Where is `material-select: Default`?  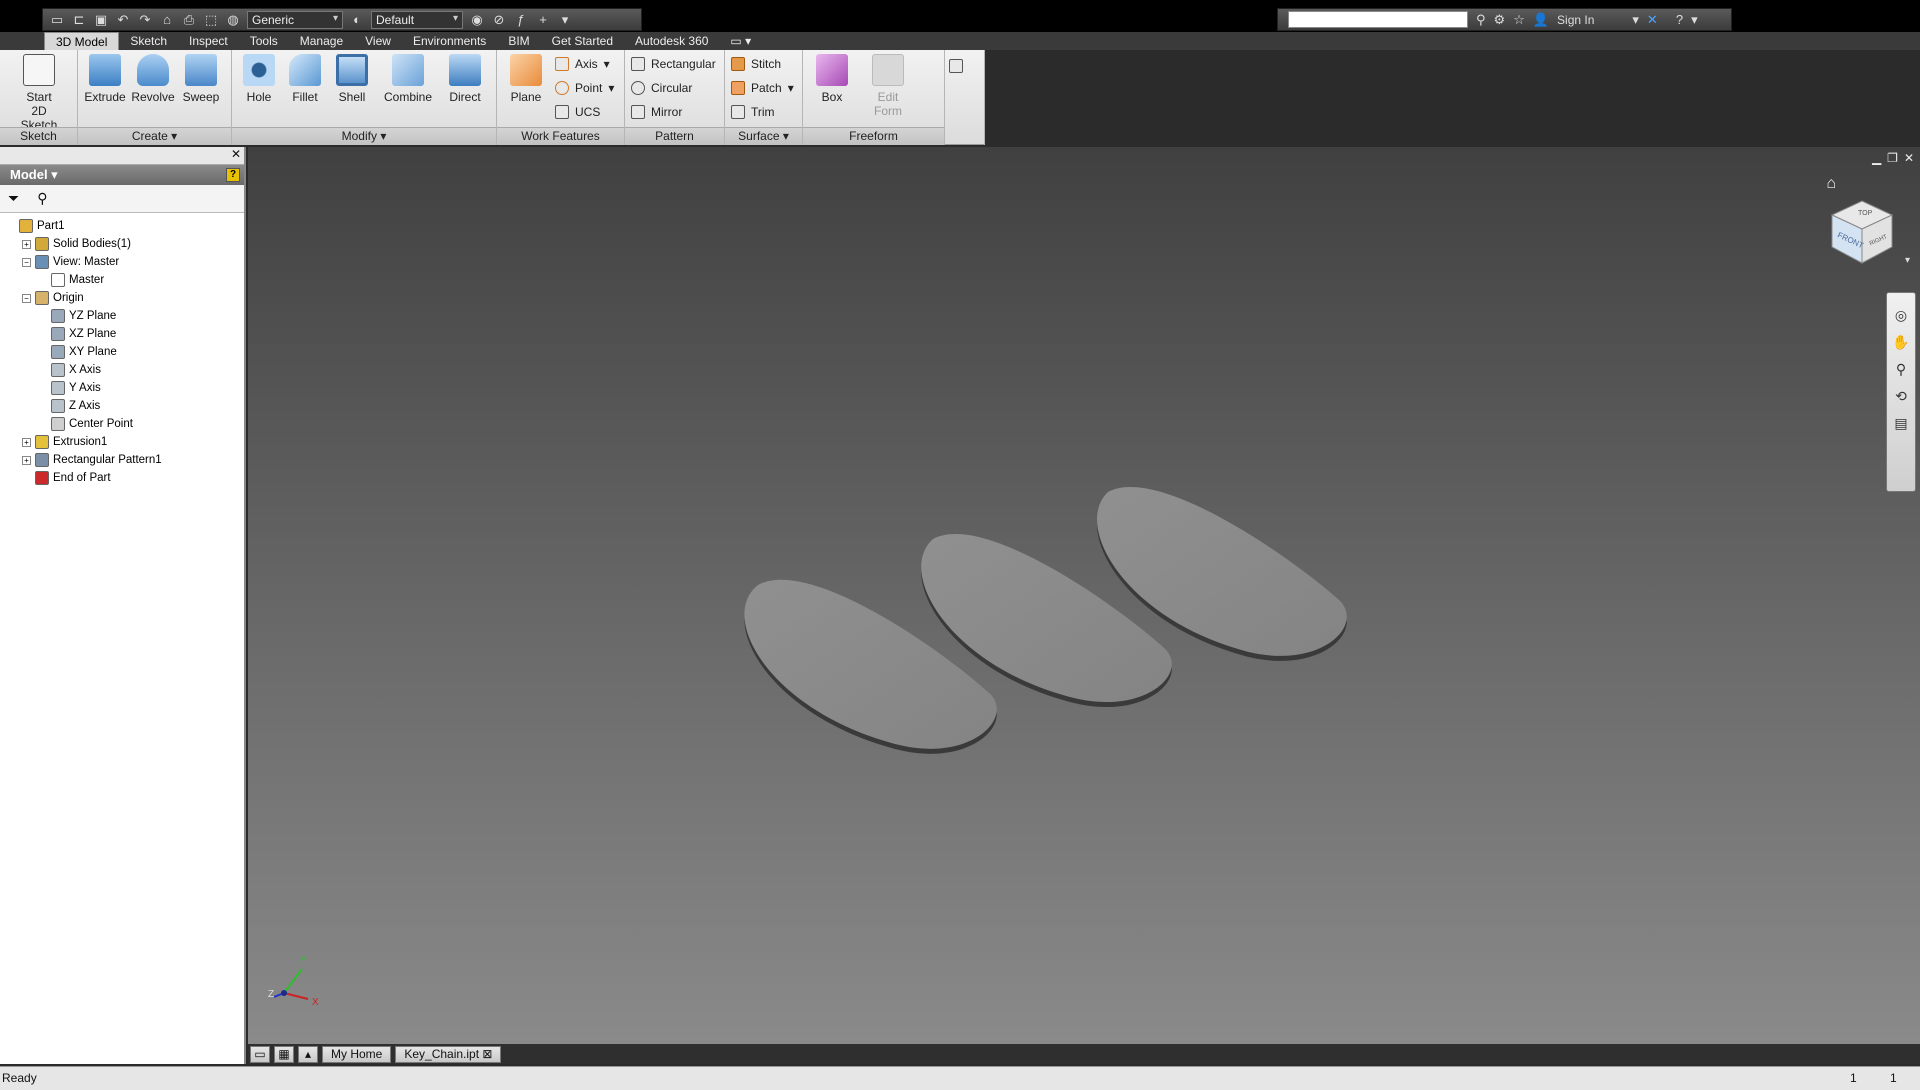 material-select: Default is located at coordinates (417, 19).